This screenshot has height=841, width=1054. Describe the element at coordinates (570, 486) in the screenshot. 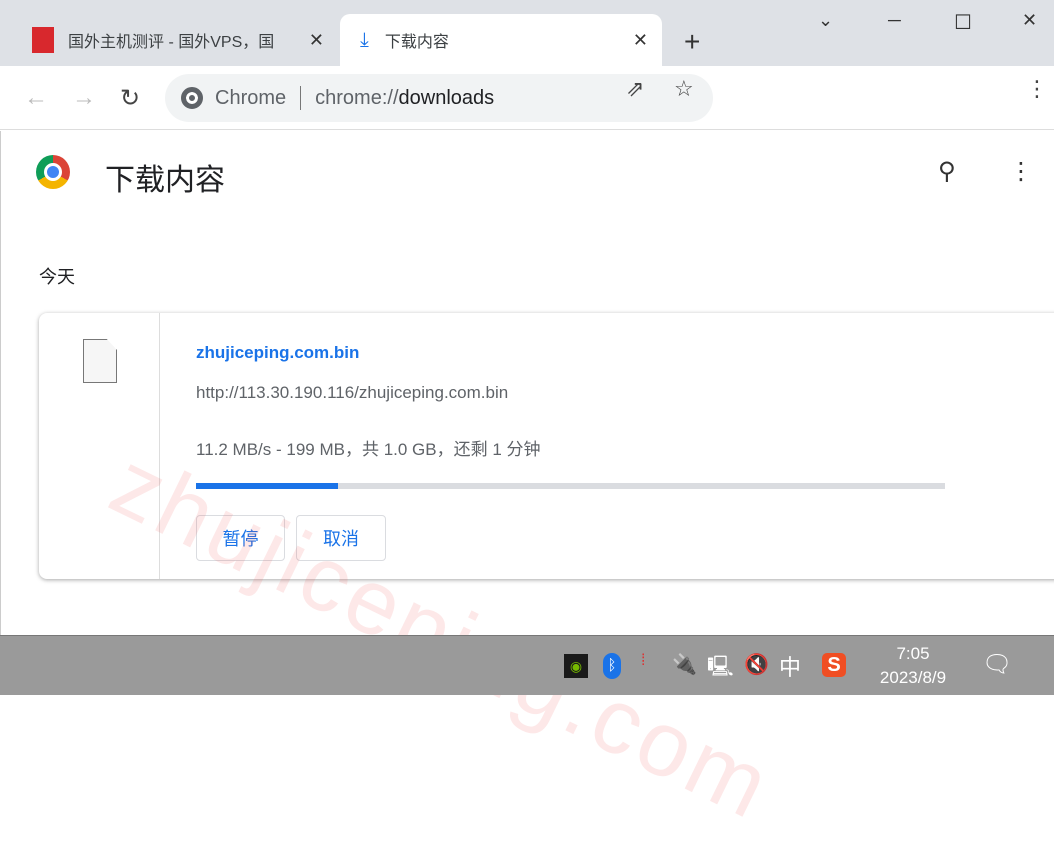

I see `progress-bar` at that location.